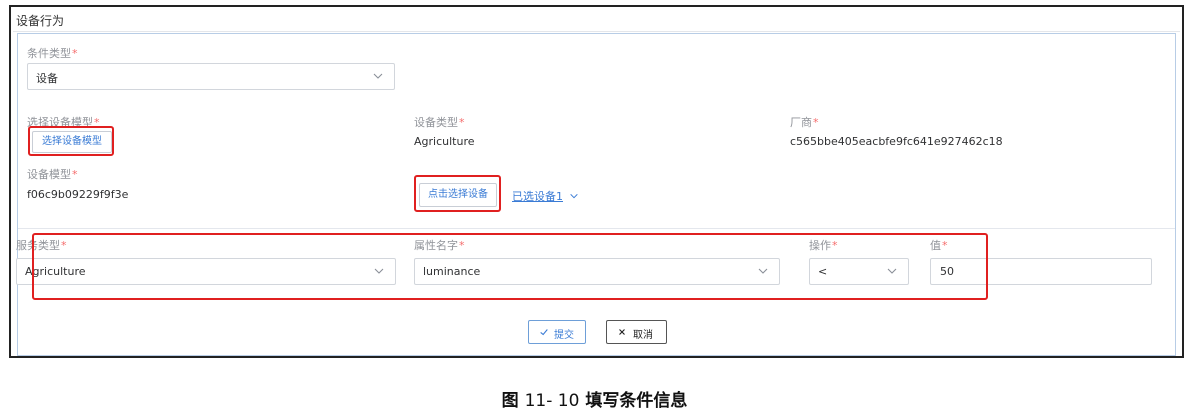  I want to click on check-icon, so click(544, 332).